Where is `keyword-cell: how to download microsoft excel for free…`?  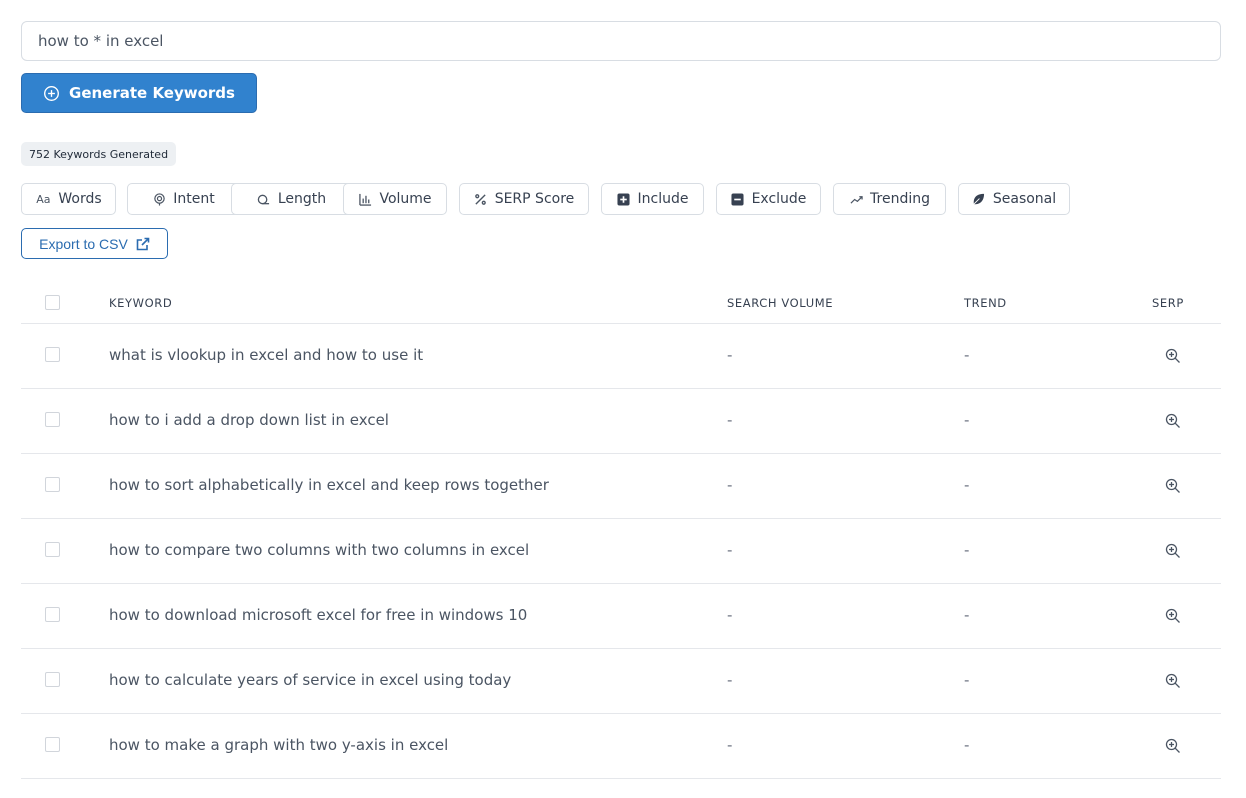 keyword-cell: how to download microsoft excel for free… is located at coordinates (318, 615).